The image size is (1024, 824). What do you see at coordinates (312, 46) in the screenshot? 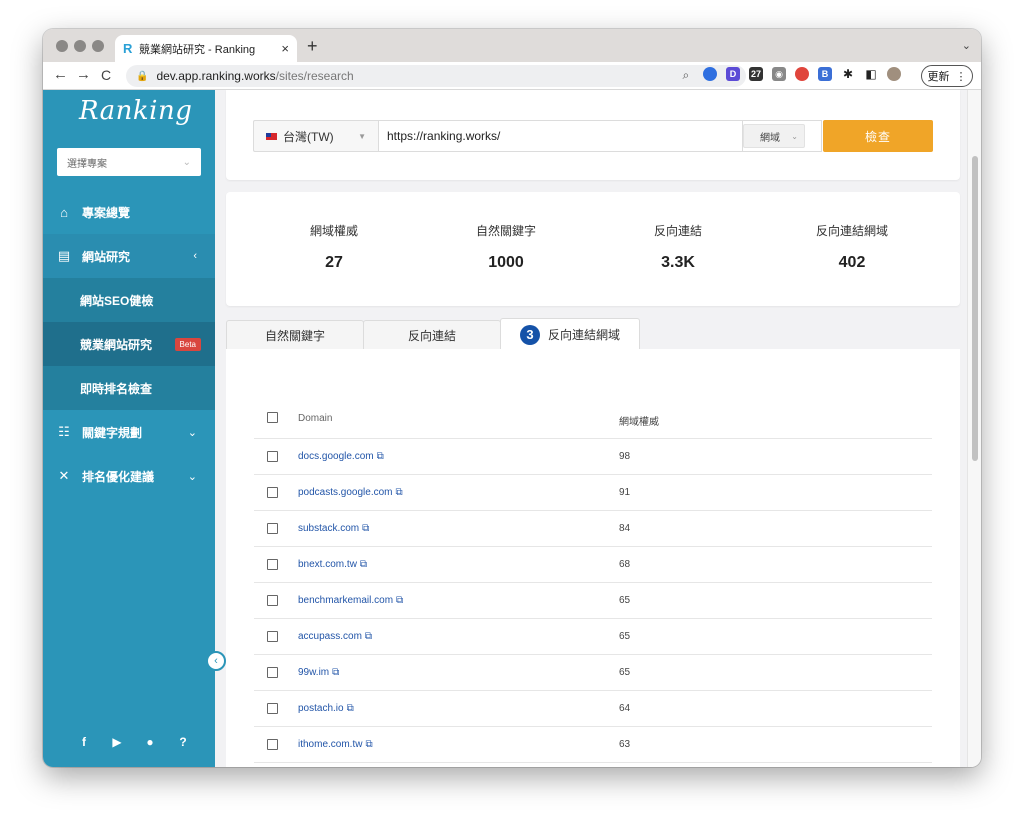
I see `new-tab-icon: +` at bounding box center [312, 46].